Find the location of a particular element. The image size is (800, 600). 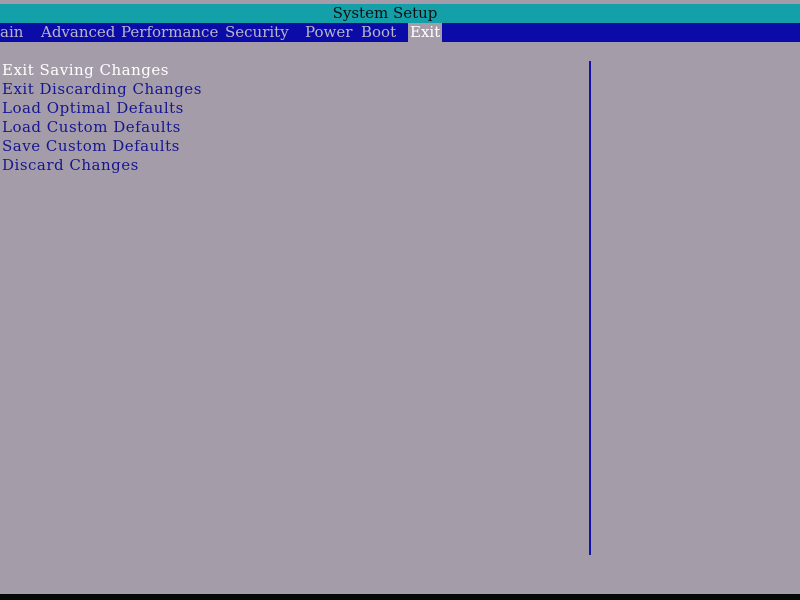

title-bar: System Setup is located at coordinates (400, 13).